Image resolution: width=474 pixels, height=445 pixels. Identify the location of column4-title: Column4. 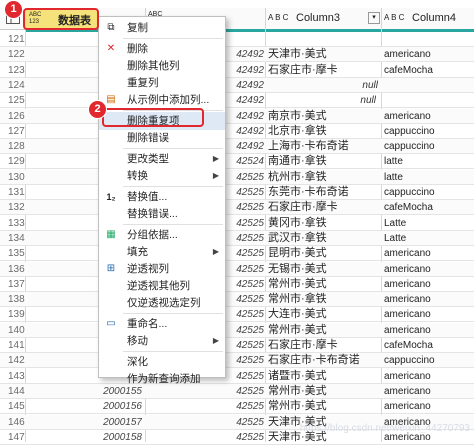
(434, 18).